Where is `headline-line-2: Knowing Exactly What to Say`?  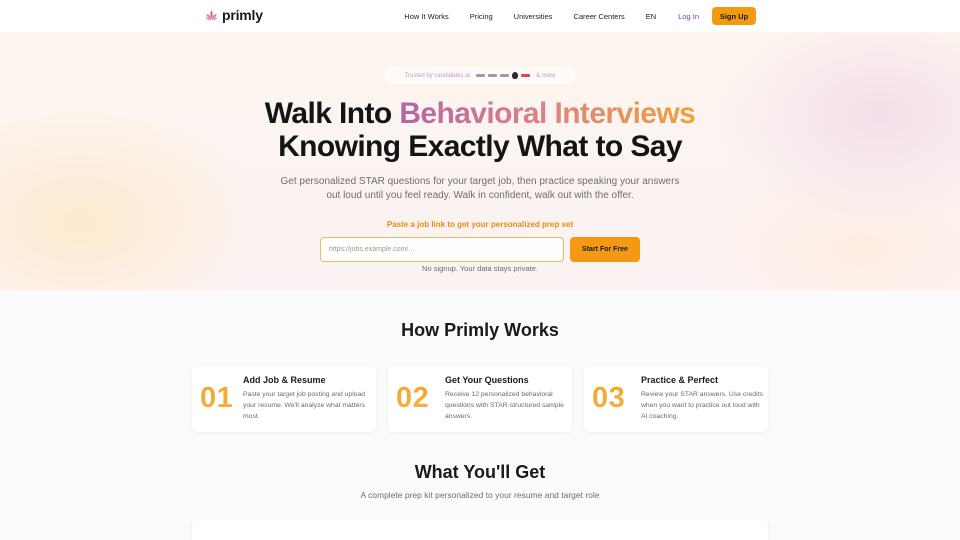
headline-line-2: Knowing Exactly What to Say is located at coordinates (480, 146).